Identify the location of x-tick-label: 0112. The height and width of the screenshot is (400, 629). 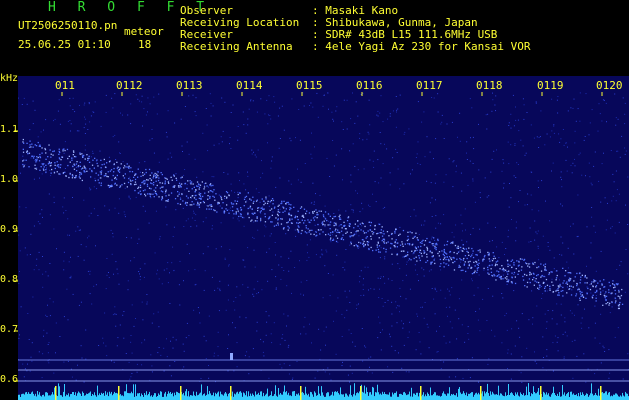
(129, 85).